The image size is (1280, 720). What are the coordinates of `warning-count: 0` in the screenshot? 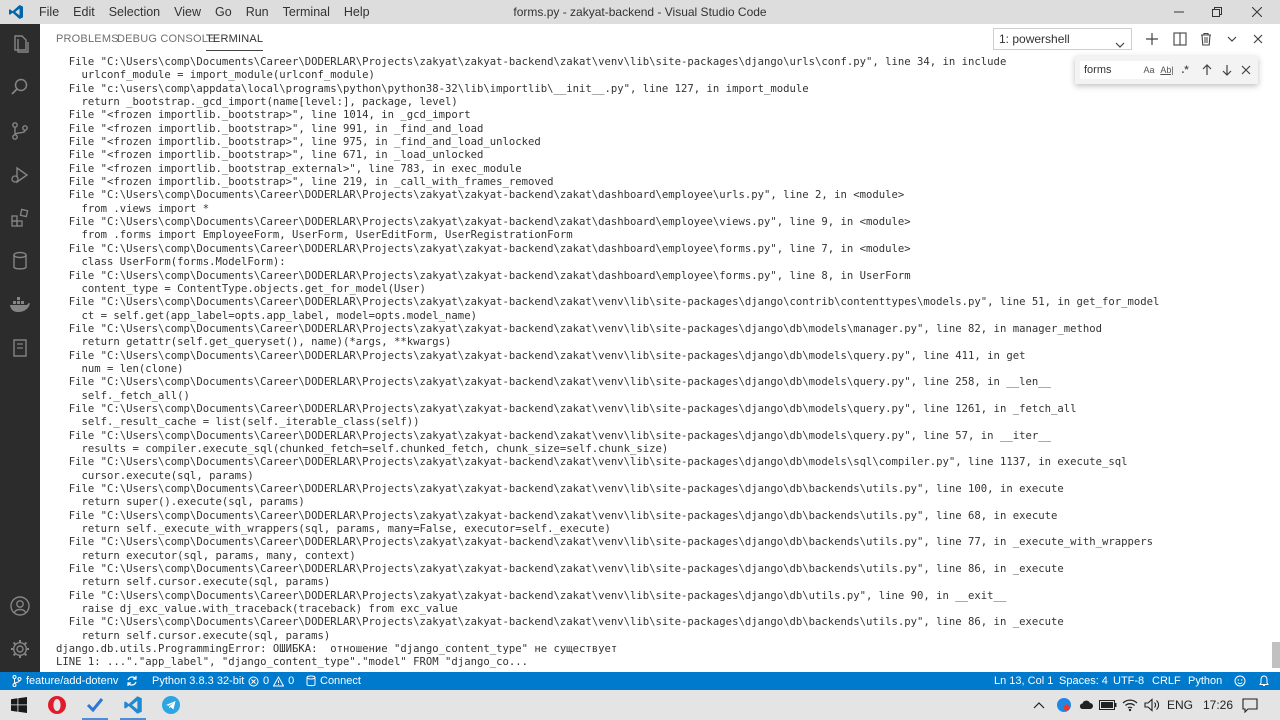 It's located at (291, 681).